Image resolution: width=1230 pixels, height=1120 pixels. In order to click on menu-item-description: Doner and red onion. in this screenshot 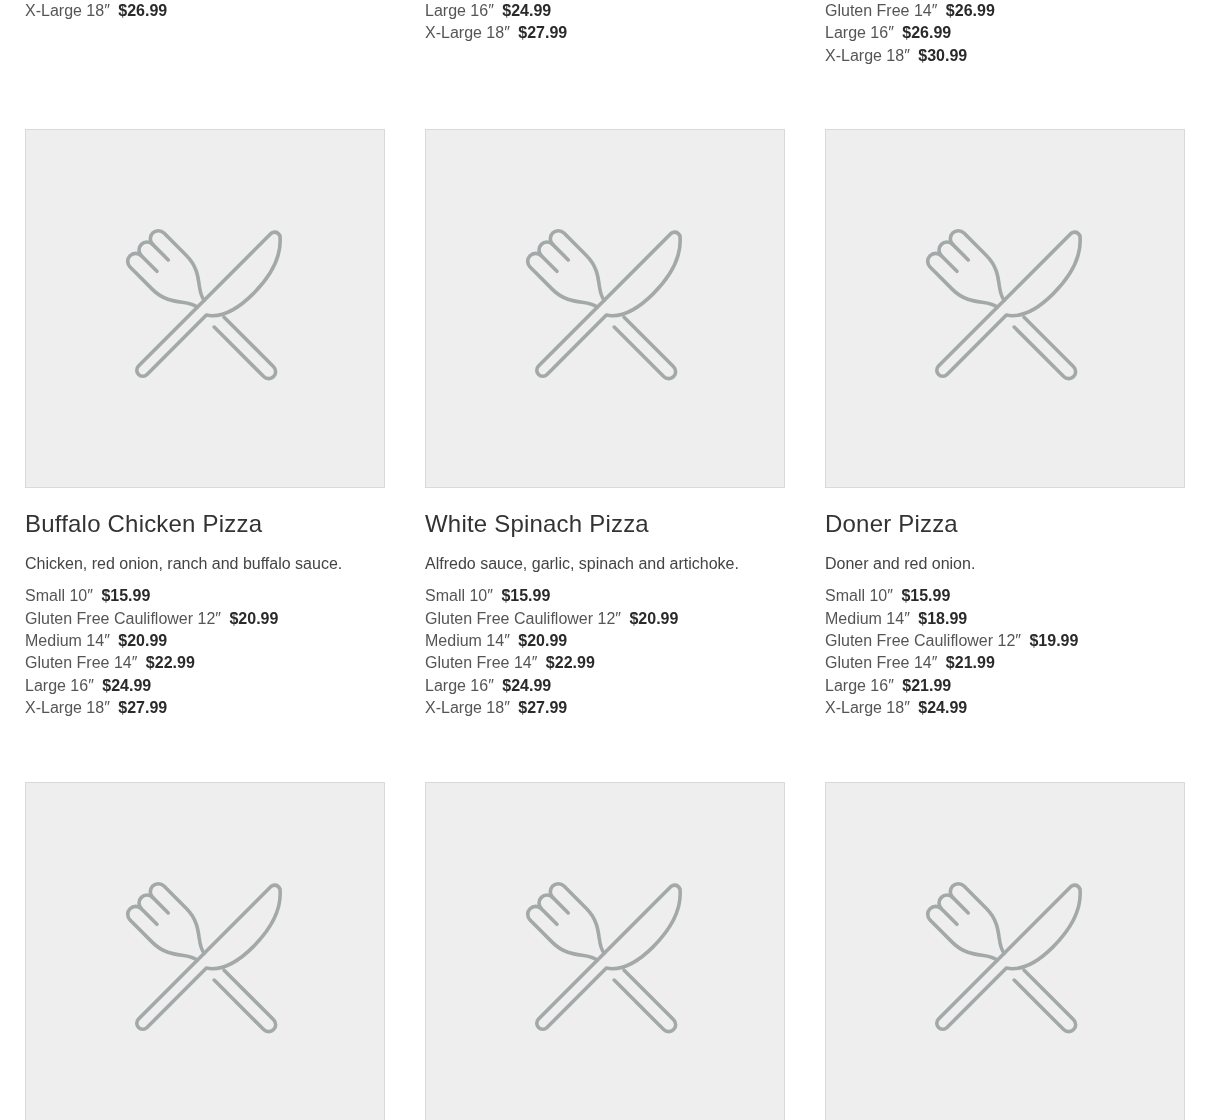, I will do `click(901, 564)`.